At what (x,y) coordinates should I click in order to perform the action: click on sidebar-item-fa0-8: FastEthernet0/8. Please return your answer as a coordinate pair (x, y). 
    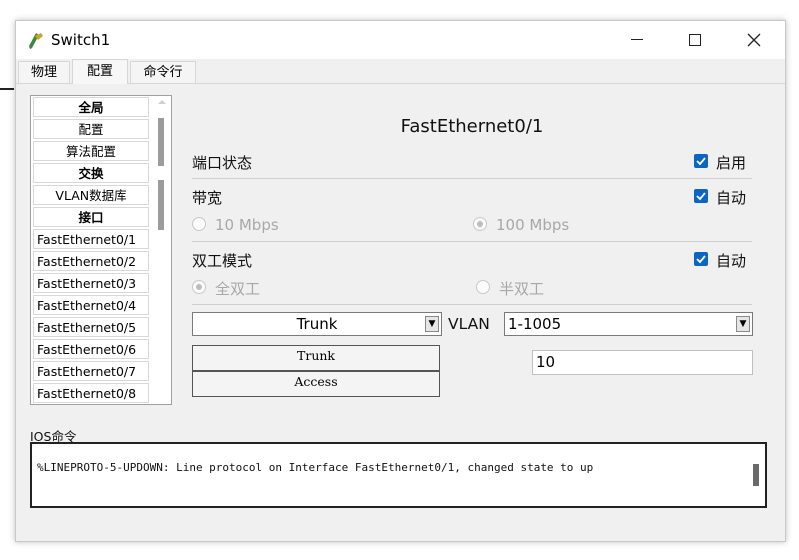
    Looking at the image, I should click on (91, 393).